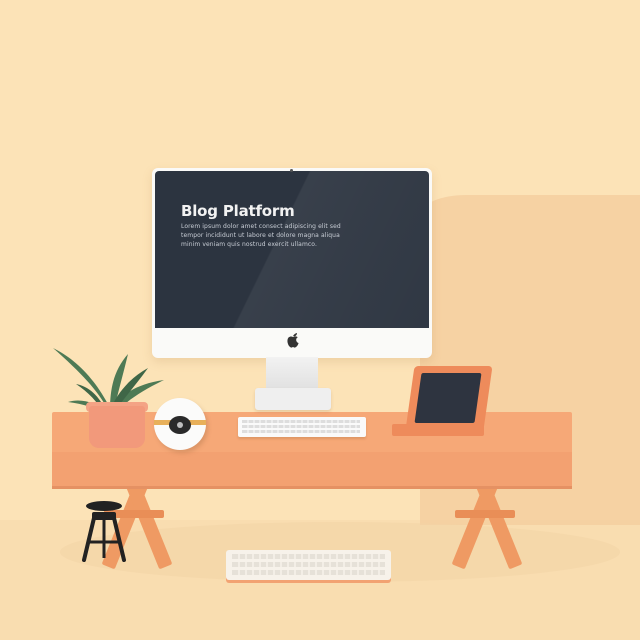 The height and width of the screenshot is (640, 640). What do you see at coordinates (485, 514) in the screenshot?
I see `desk-leg-right-bar` at bounding box center [485, 514].